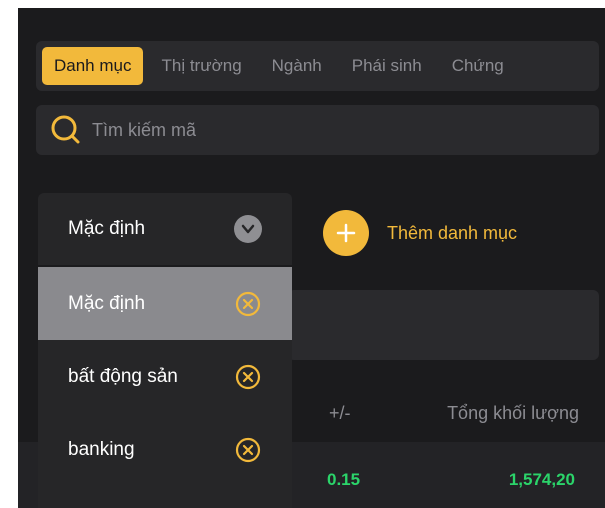 The width and height of the screenshot is (605, 508). What do you see at coordinates (66, 130) in the screenshot?
I see `search-icon` at bounding box center [66, 130].